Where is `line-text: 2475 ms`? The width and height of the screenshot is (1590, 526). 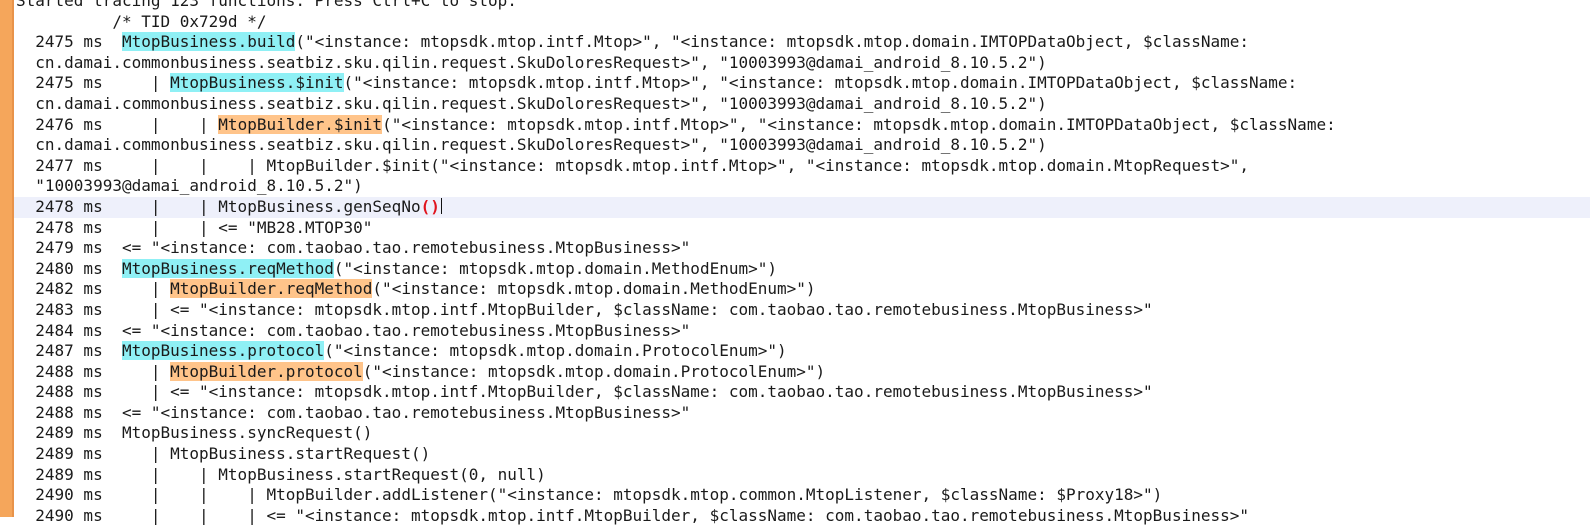 line-text: 2475 ms is located at coordinates (69, 42).